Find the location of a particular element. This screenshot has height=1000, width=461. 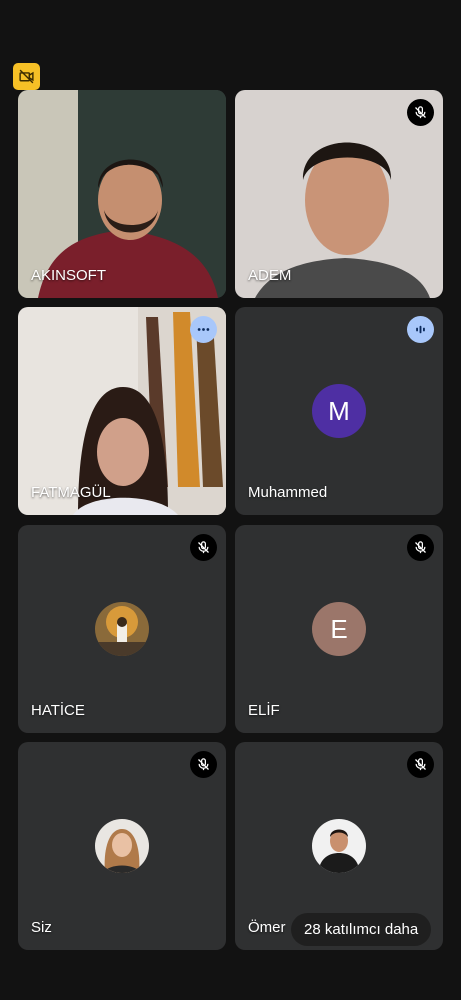

participant-name: ELİF is located at coordinates (264, 710).